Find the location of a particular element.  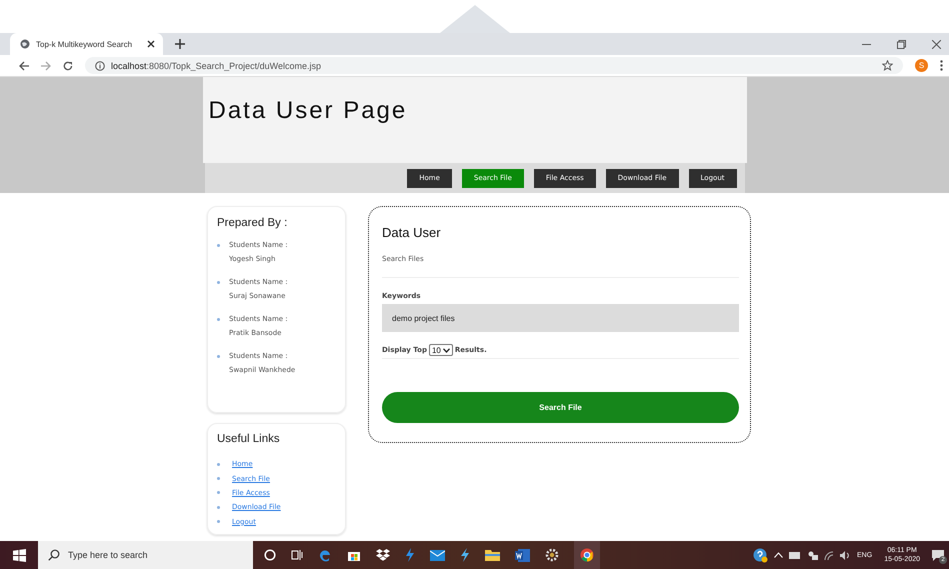

dropbox-icon is located at coordinates (383, 555).